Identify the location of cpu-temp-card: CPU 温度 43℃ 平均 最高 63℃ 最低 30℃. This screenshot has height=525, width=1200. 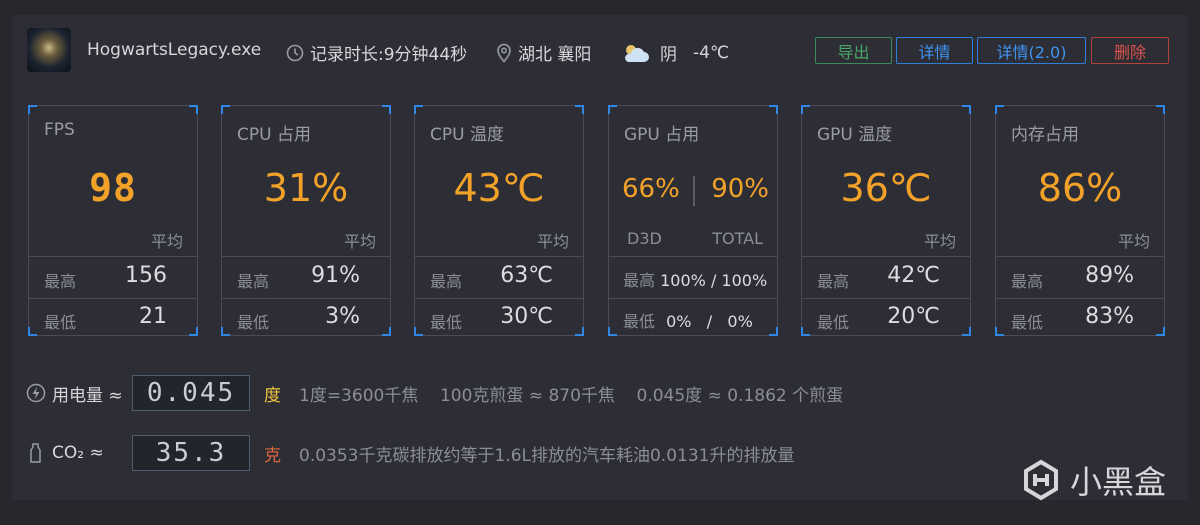
(499, 220).